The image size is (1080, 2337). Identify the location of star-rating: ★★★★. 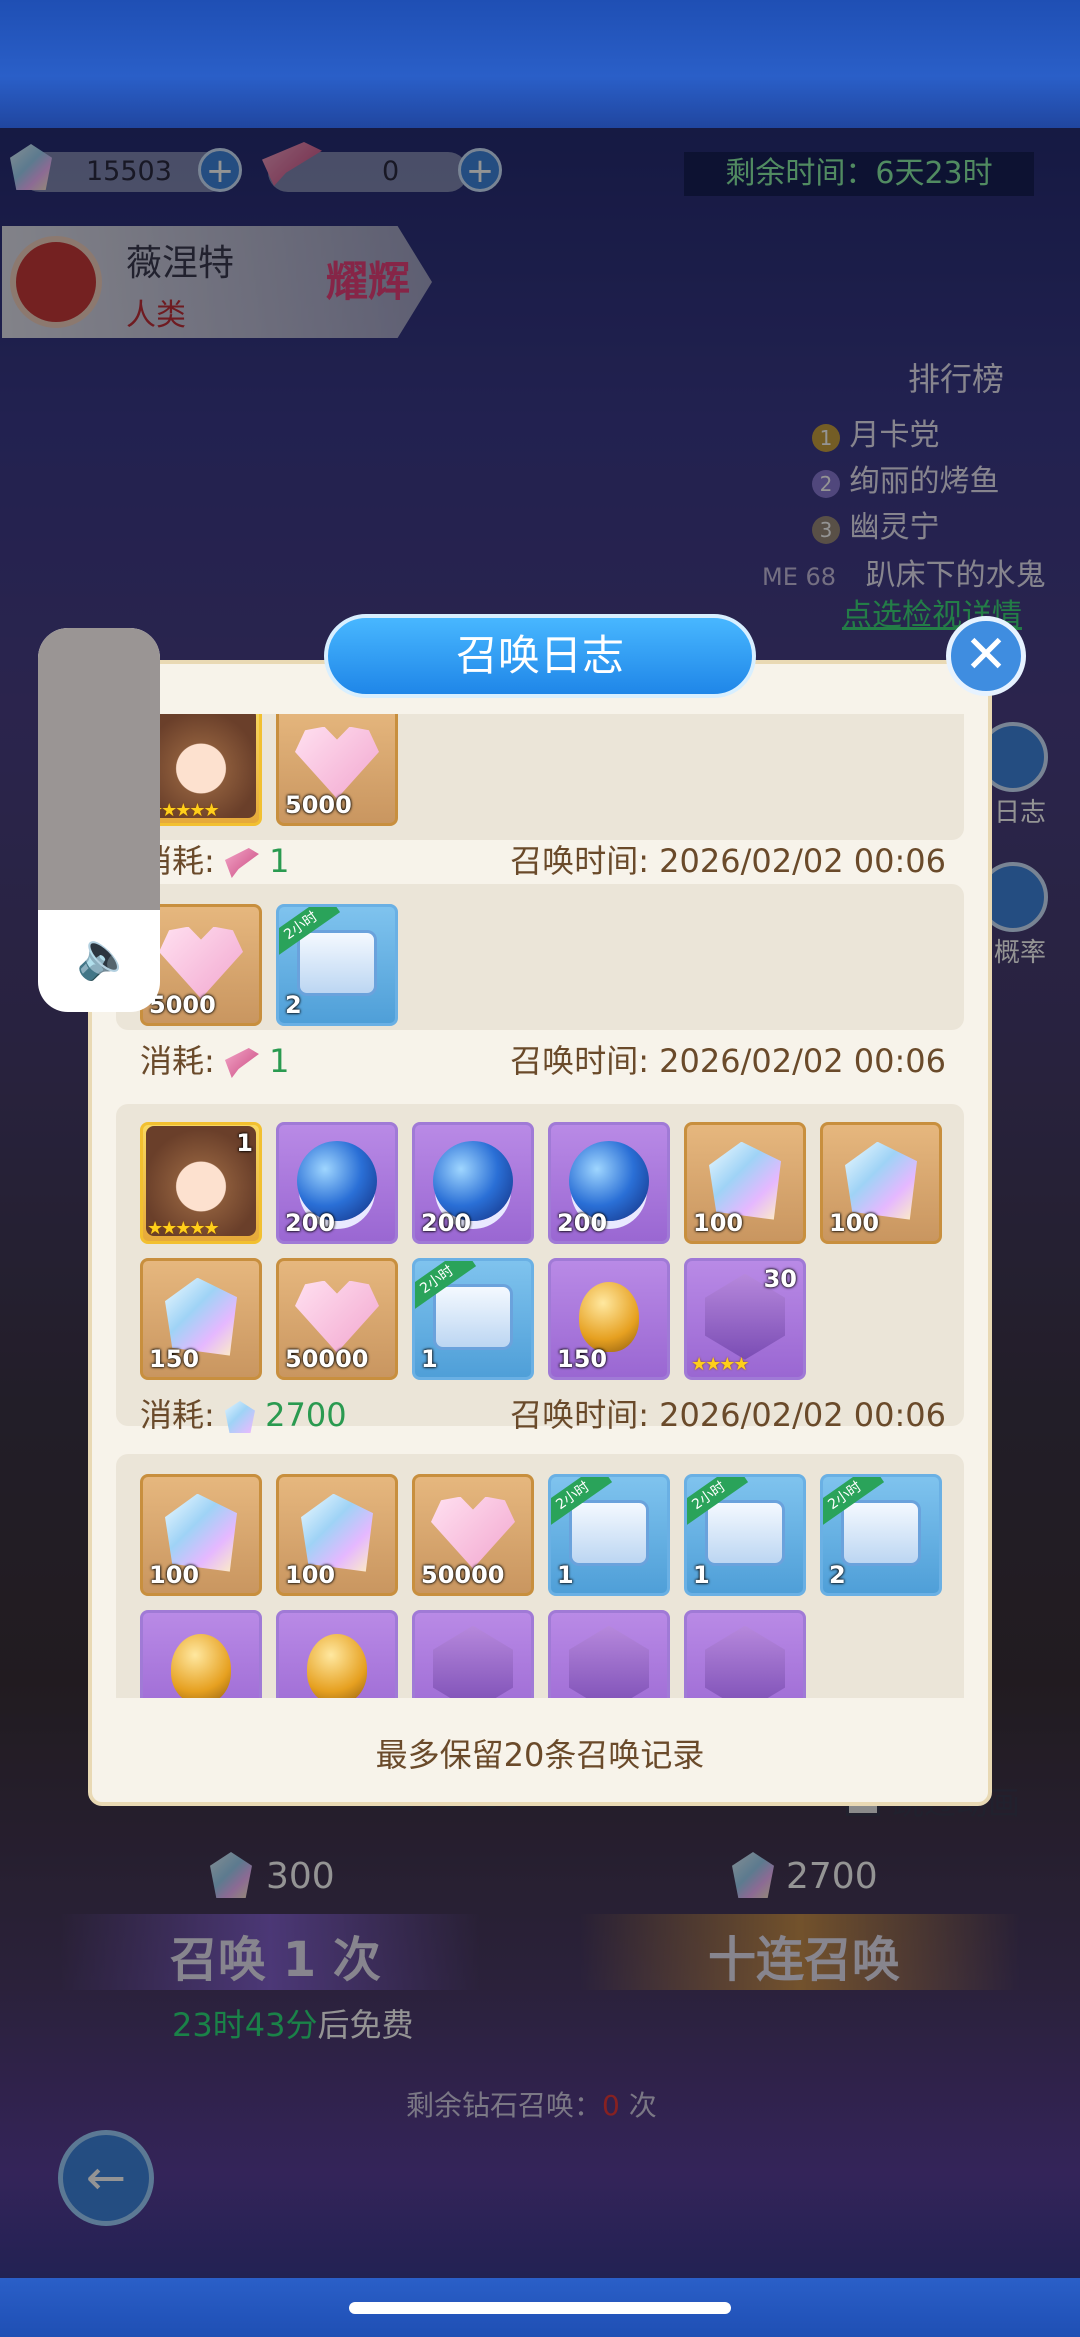
(720, 1364).